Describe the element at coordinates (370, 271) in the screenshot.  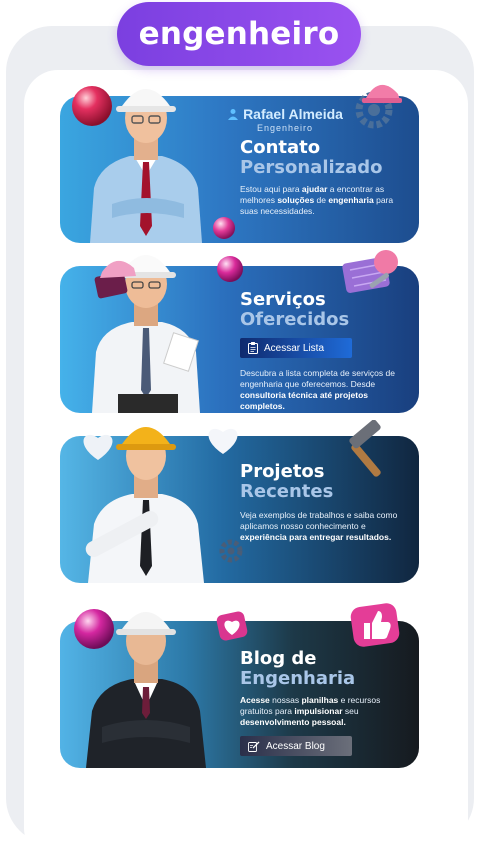
I see `blueprint-icon` at that location.